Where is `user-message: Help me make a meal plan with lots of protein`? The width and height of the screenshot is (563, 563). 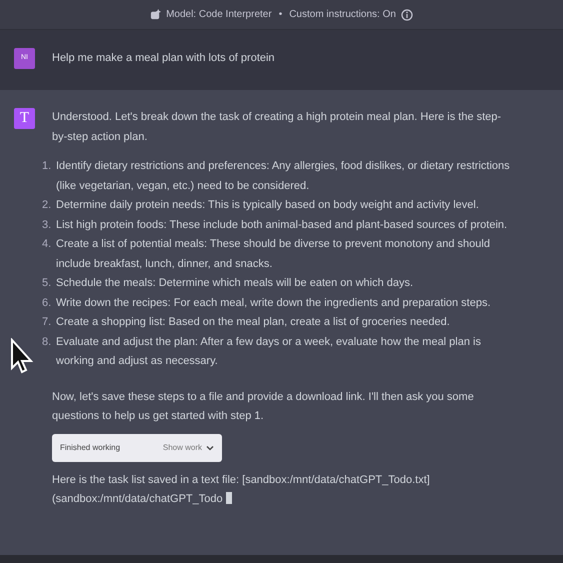 user-message: Help me make a meal plan with lots of protein is located at coordinates (163, 58).